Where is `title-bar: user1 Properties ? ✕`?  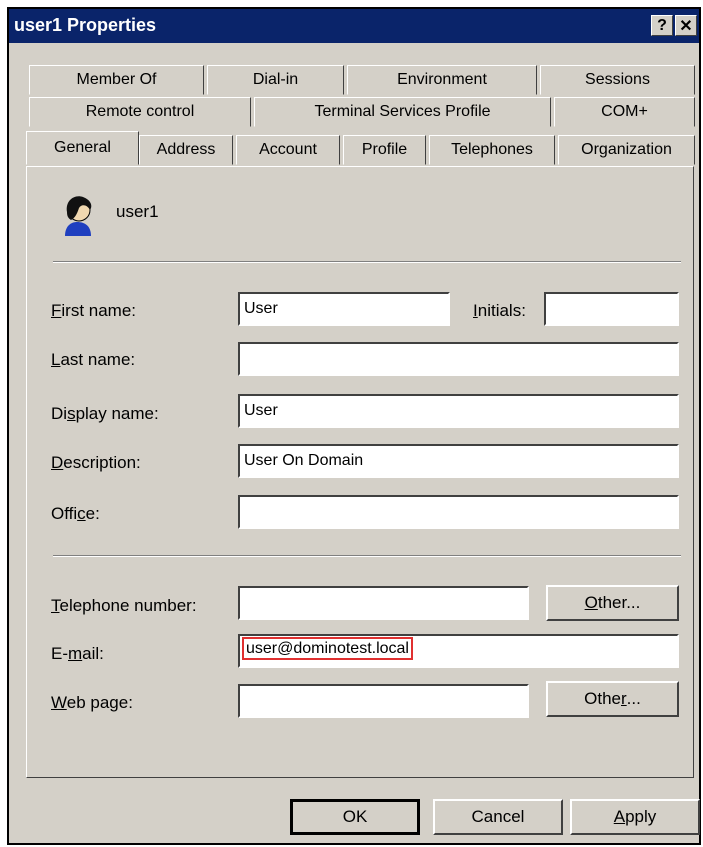
title-bar: user1 Properties ? ✕ is located at coordinates (354, 26).